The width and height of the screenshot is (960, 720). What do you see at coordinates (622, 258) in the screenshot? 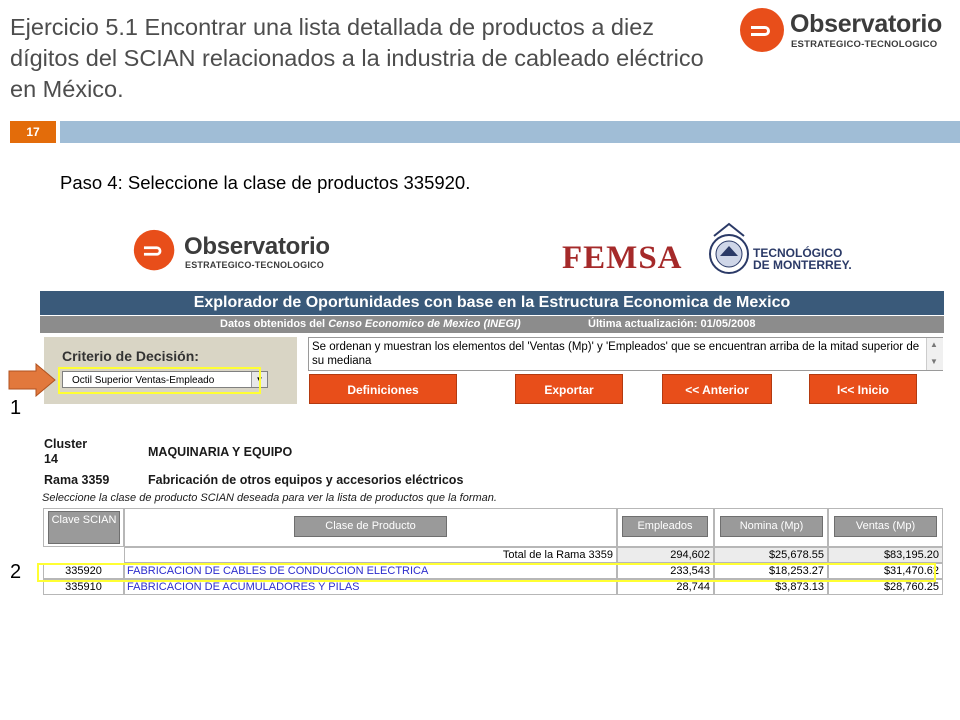
I see `femsa-logo: FEMSA` at bounding box center [622, 258].